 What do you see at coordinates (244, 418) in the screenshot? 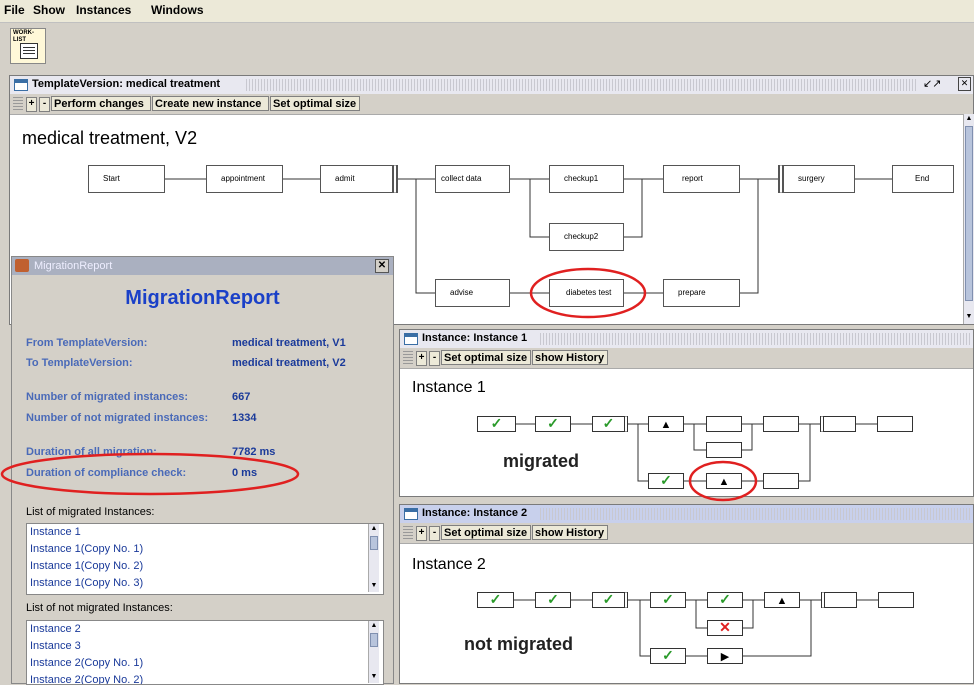
I see `report-value: 1334` at bounding box center [244, 418].